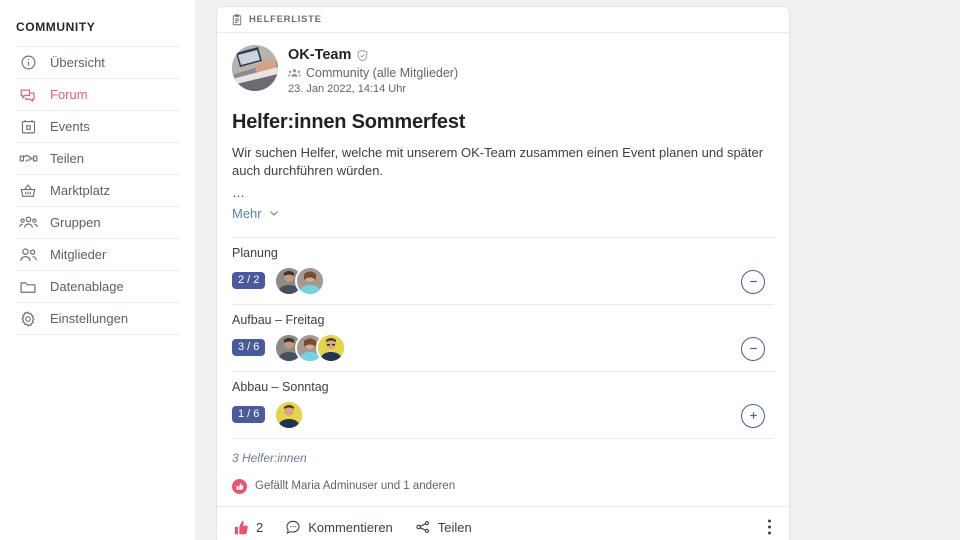  I want to click on helper-task-info: Planung 2 / 2, so click(279, 270).